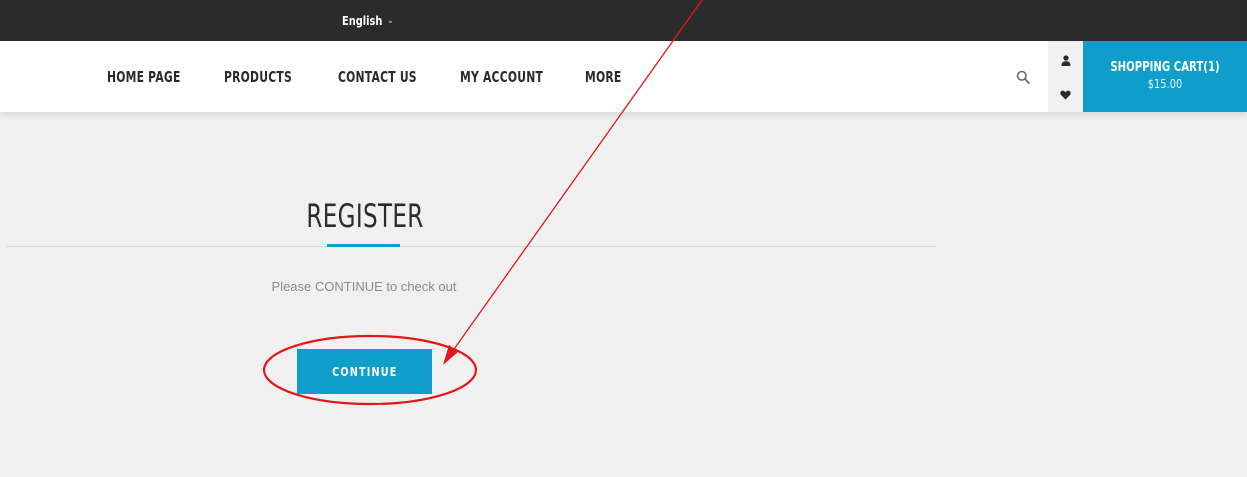 This screenshot has width=1247, height=477. What do you see at coordinates (471, 246) in the screenshot?
I see `title-divider` at bounding box center [471, 246].